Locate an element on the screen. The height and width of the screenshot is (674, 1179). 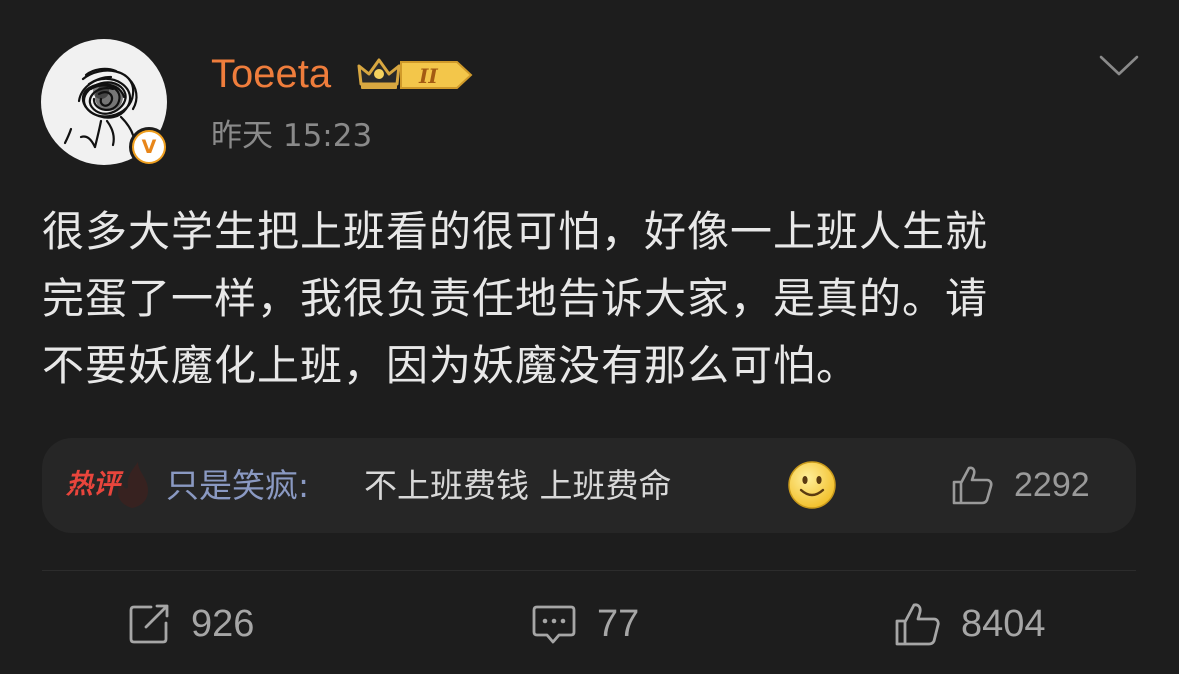
comment-author: 只是笑疯: is located at coordinates (237, 486).